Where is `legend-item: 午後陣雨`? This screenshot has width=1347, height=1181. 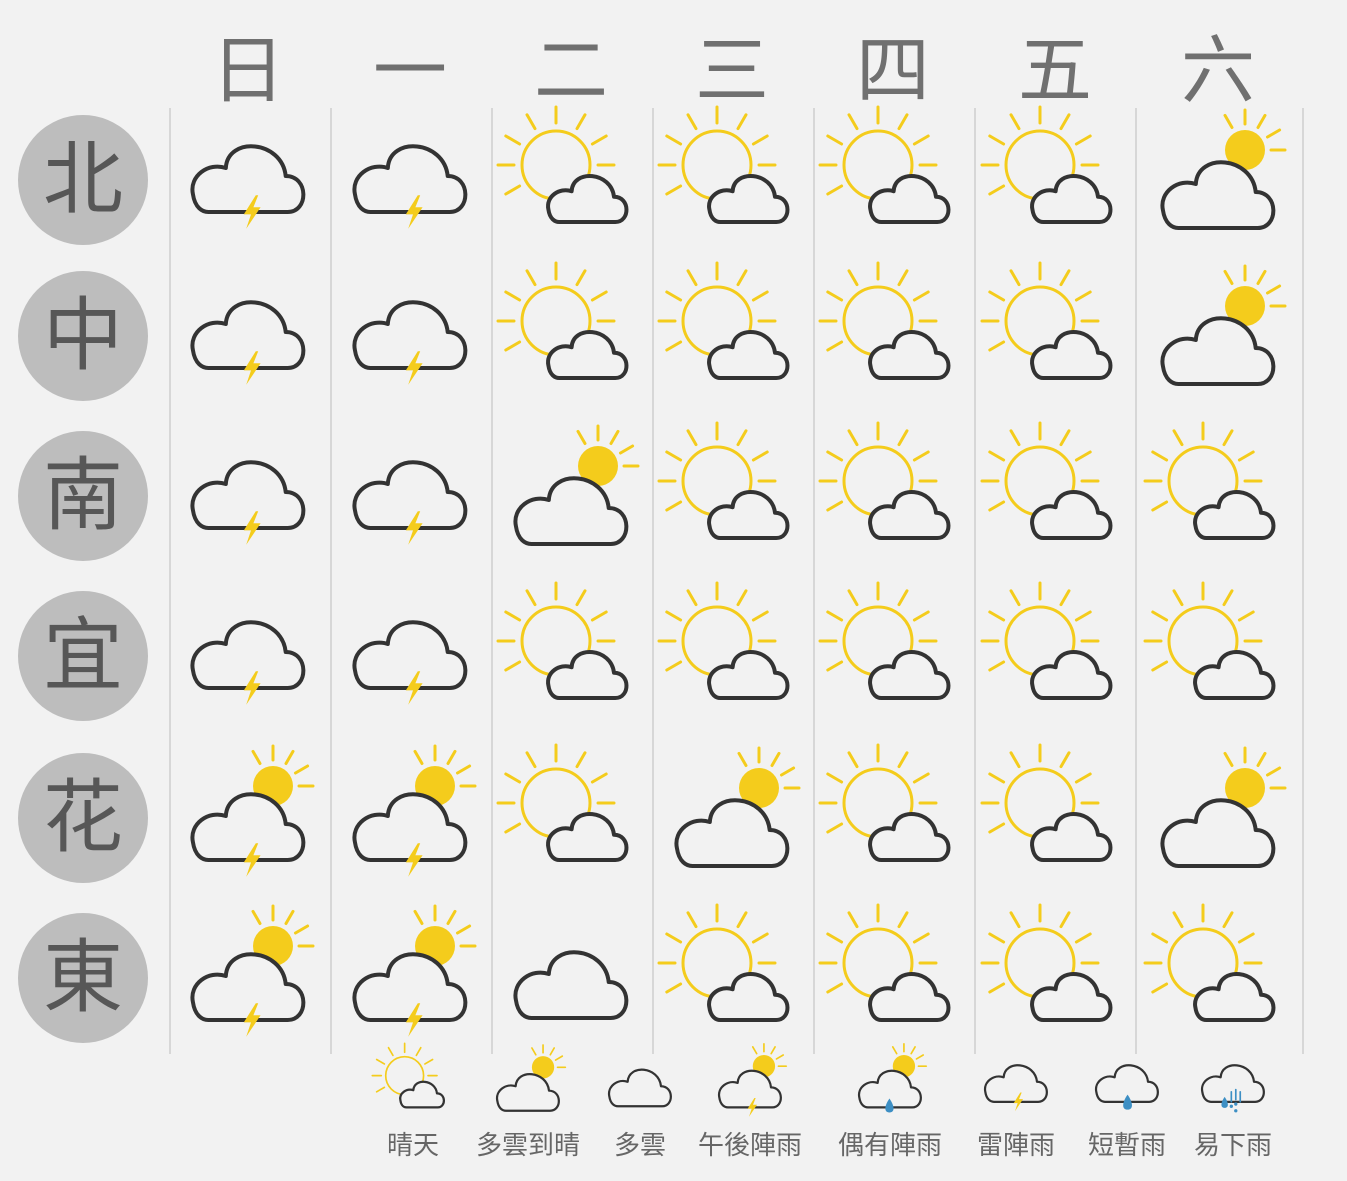 legend-item: 午後陣雨 is located at coordinates (750, 1102).